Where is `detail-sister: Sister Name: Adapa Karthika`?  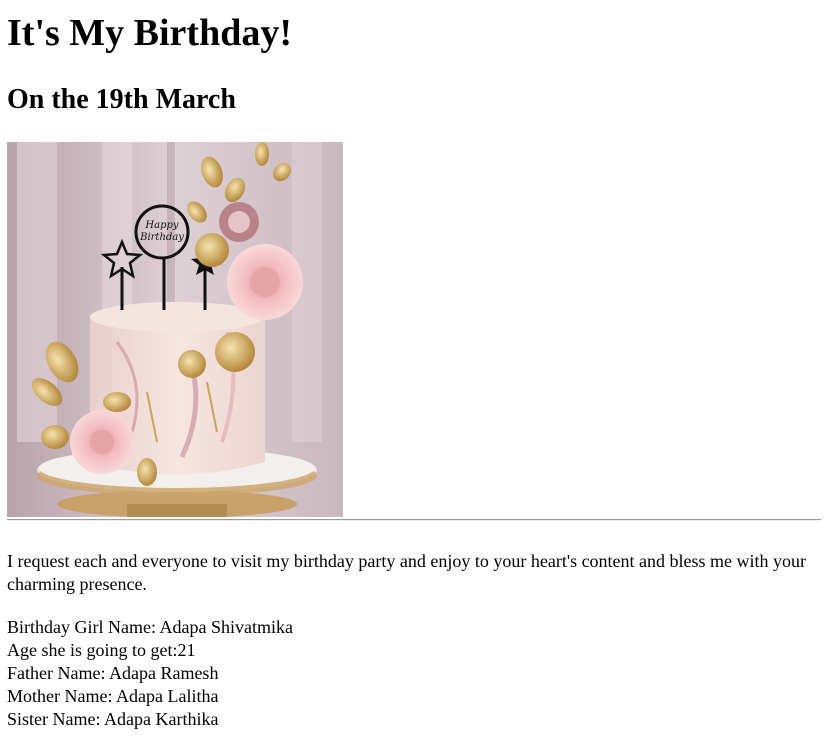
detail-sister: Sister Name: Adapa Karthika is located at coordinates (113, 719).